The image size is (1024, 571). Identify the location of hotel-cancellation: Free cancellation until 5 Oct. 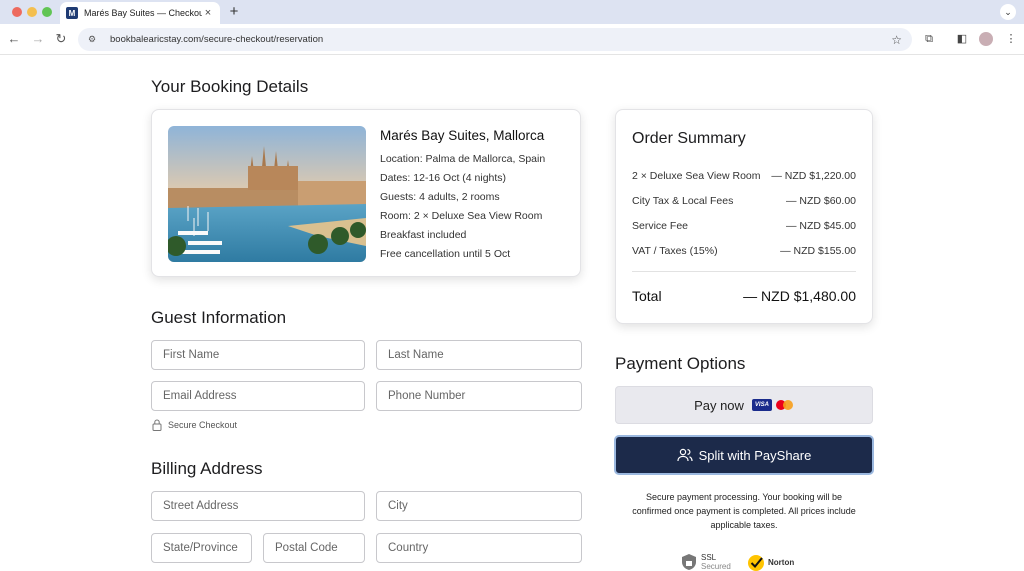
(445, 254).